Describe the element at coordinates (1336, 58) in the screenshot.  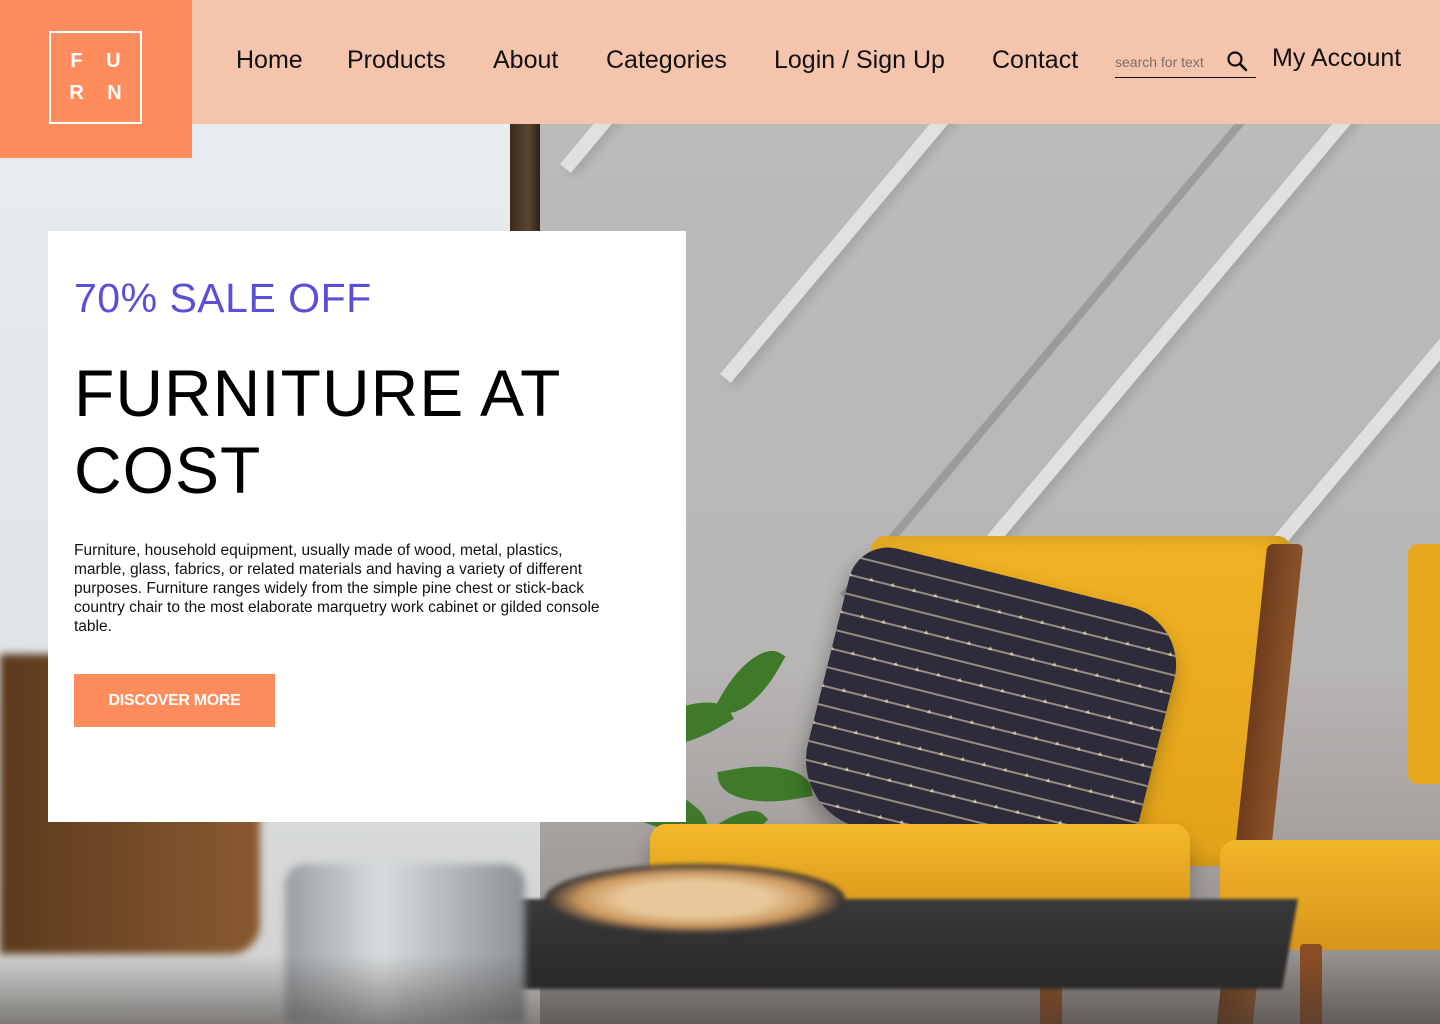
I see `my-account-link: My Account` at that location.